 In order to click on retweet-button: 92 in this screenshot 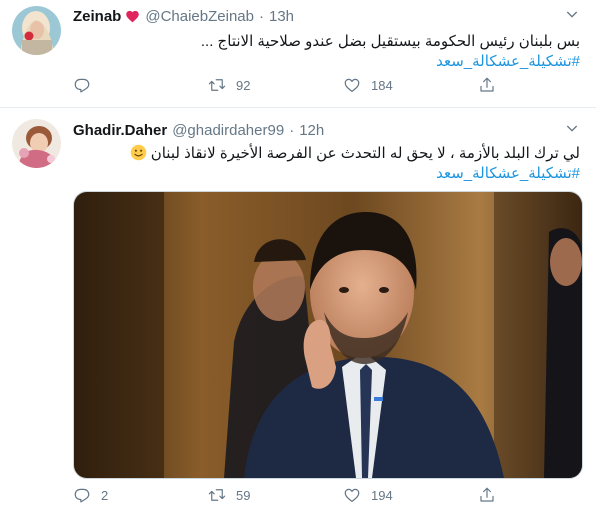, I will do `click(275, 85)`.